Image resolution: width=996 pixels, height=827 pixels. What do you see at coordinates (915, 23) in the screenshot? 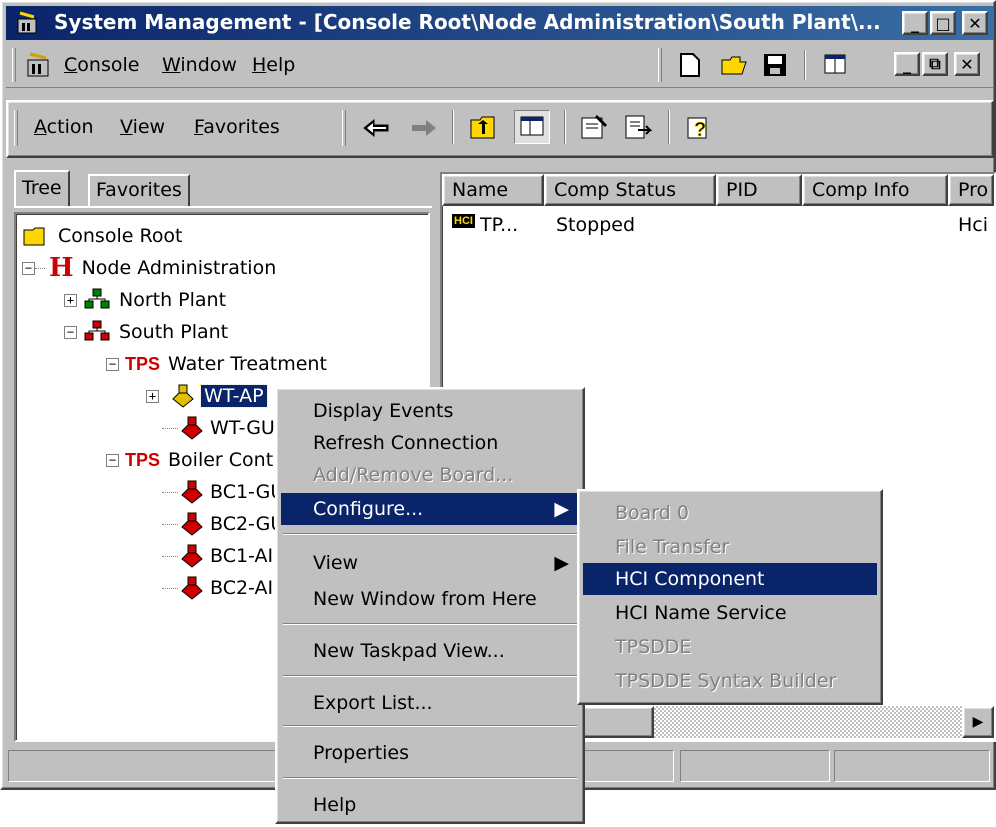
I see `minimize-icon: _` at bounding box center [915, 23].